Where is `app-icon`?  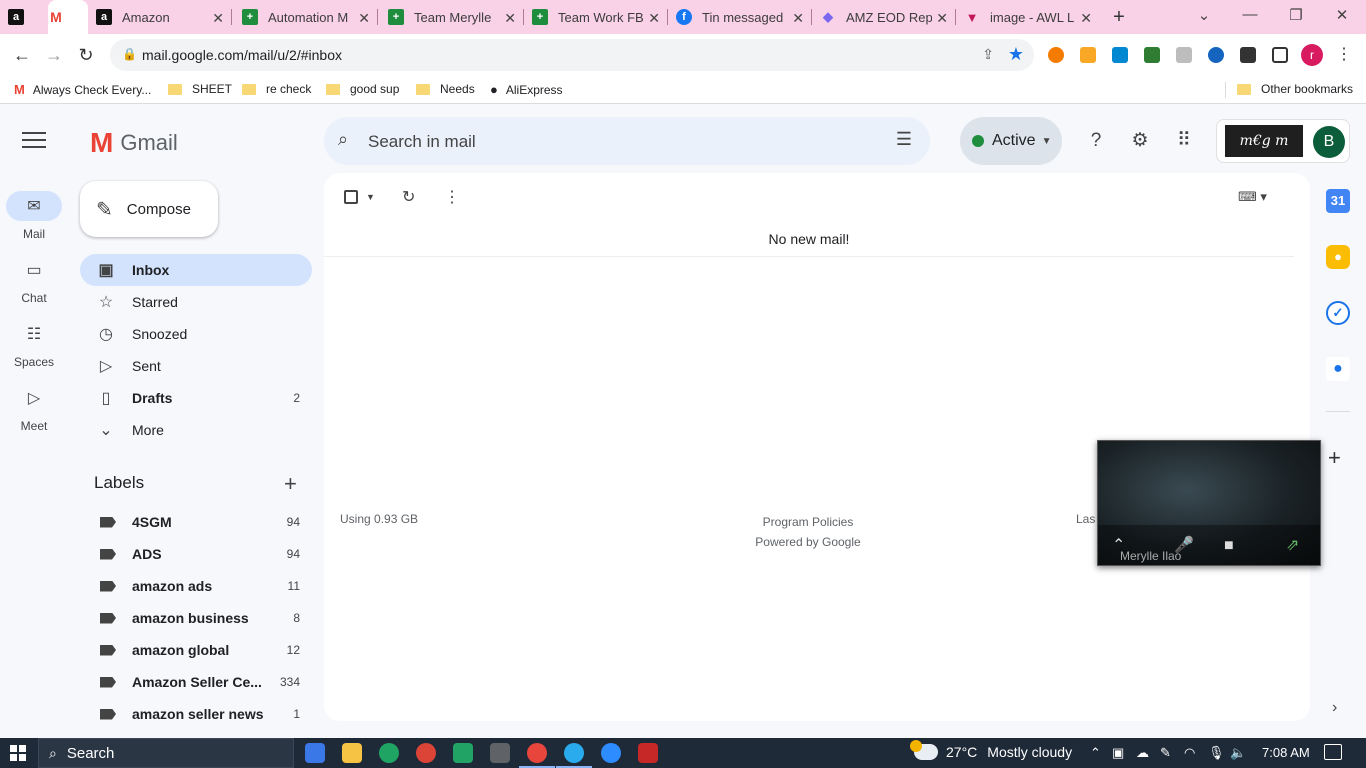 app-icon is located at coordinates (648, 753).